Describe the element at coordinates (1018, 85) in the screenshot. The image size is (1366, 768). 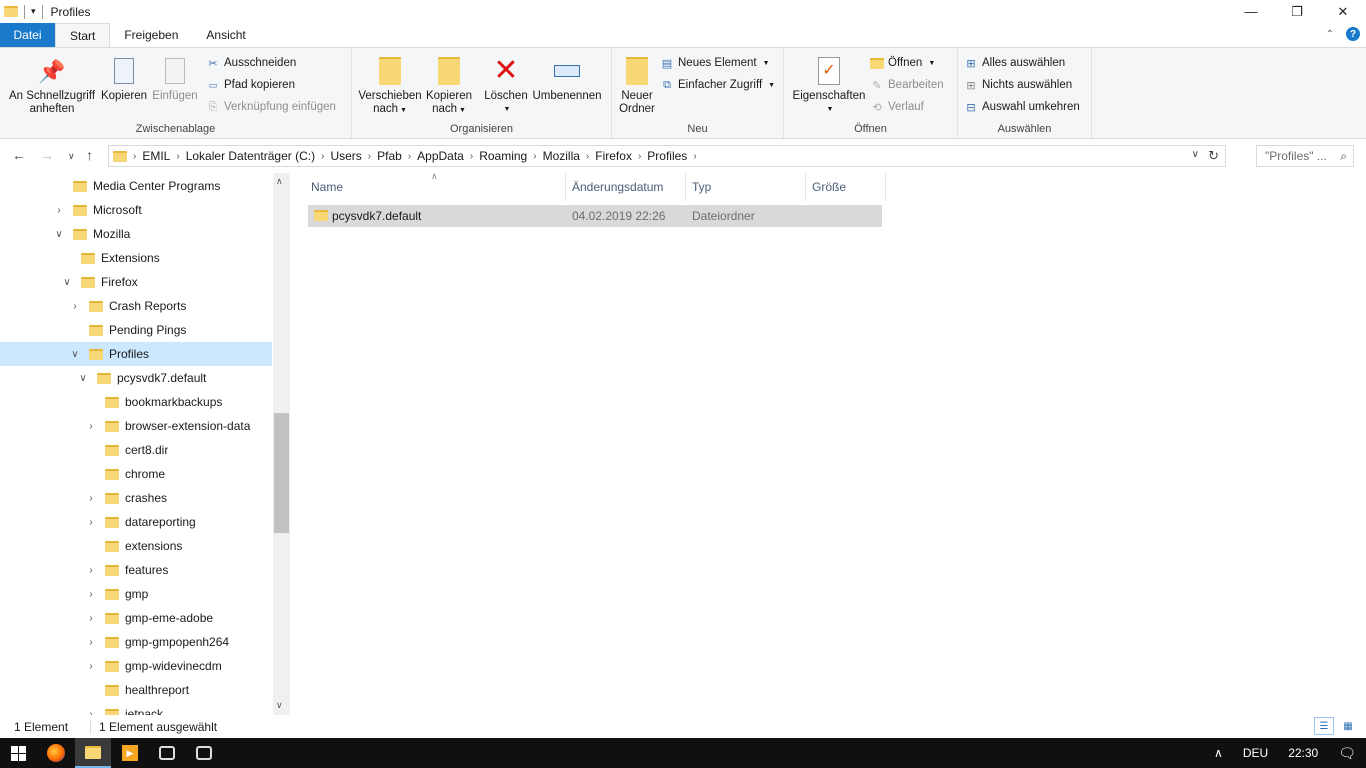
I see `select-none-button: ⊞ Nichts auswählen` at that location.